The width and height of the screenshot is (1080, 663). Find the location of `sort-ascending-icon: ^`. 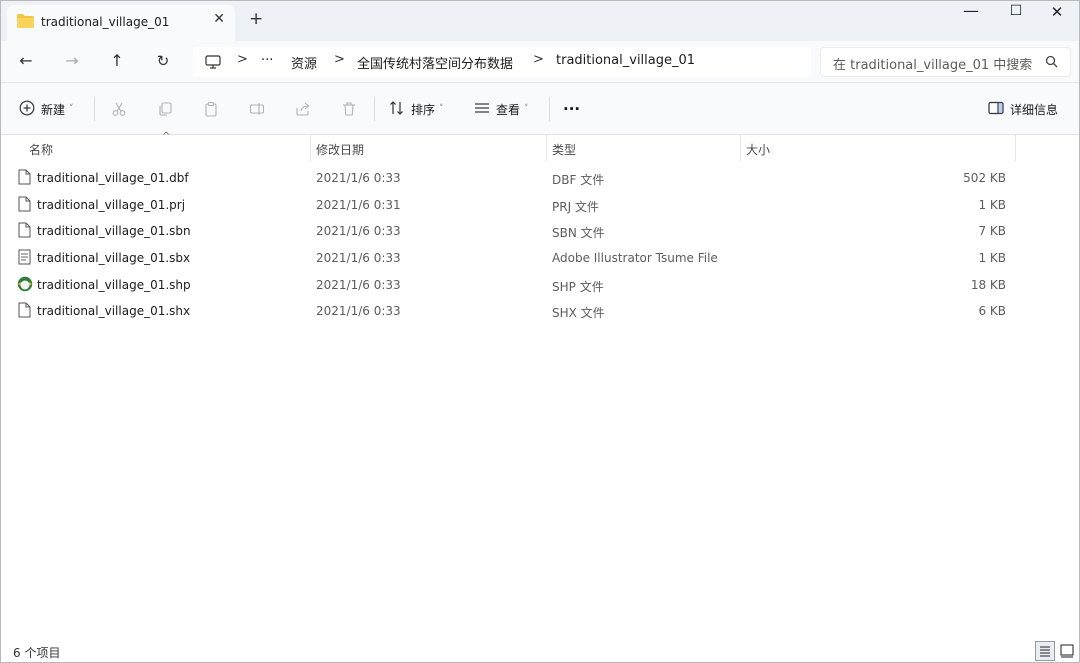

sort-ascending-icon: ^ is located at coordinates (166, 136).